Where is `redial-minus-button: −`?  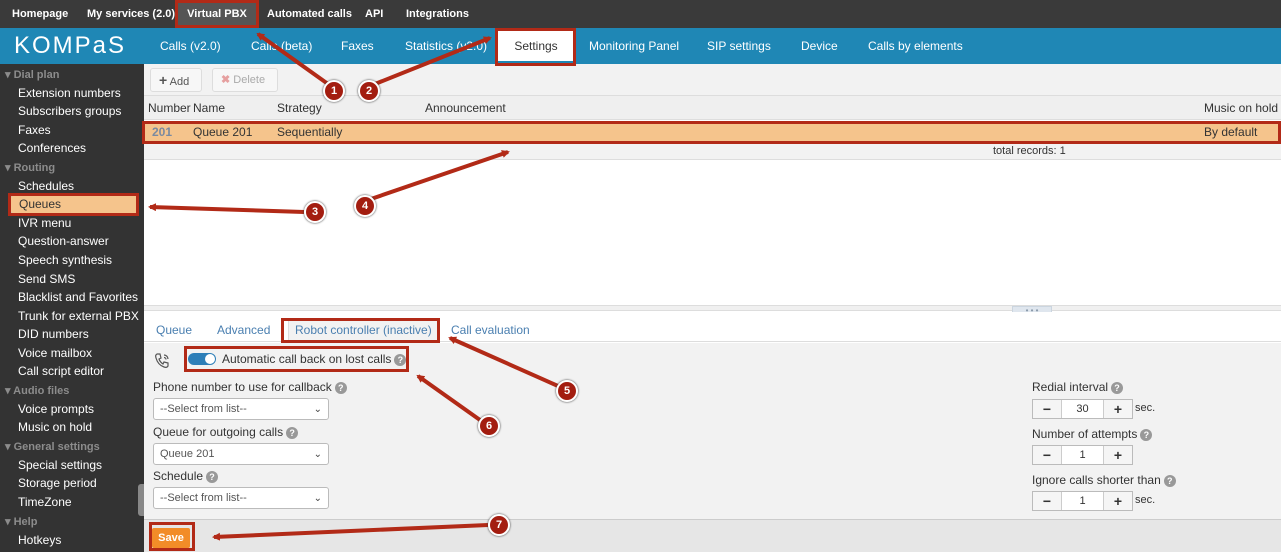 redial-minus-button: − is located at coordinates (1047, 409).